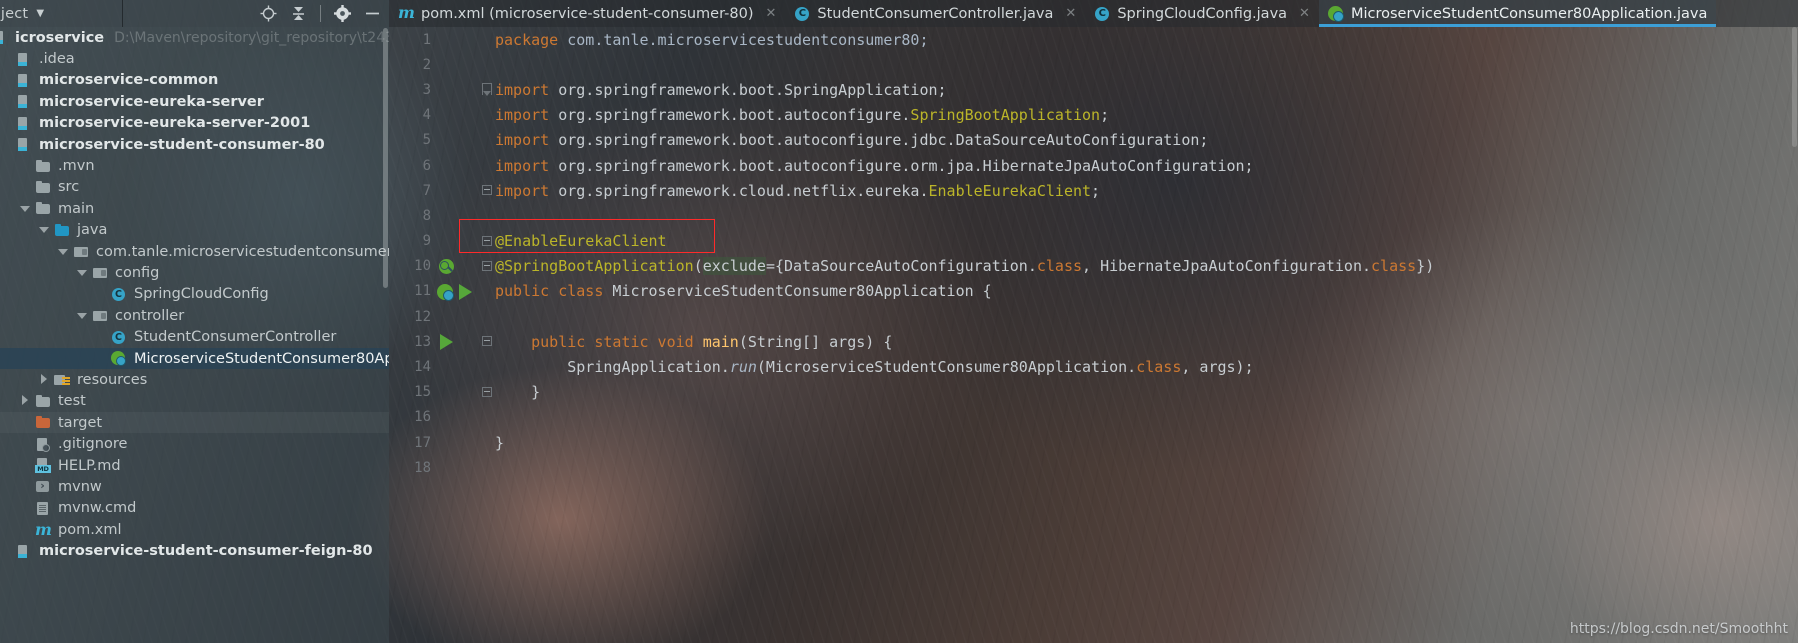 This screenshot has width=1798, height=643. What do you see at coordinates (194, 550) in the screenshot?
I see `tree-item-microservice-student-consumer-feign-80: microservice-student-consumer-feign-80` at bounding box center [194, 550].